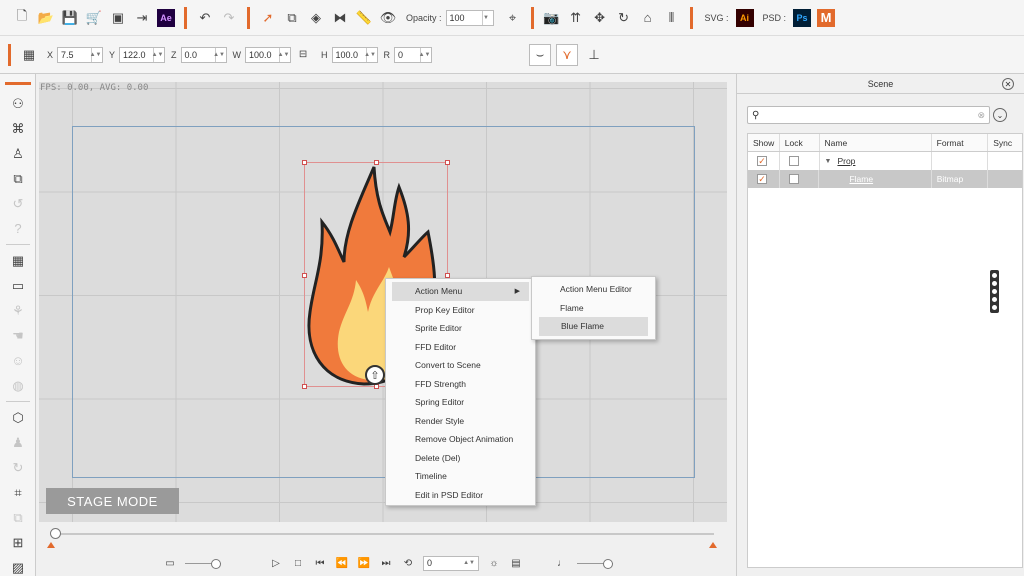 This screenshot has width=1024, height=576. Describe the element at coordinates (354, 54) in the screenshot. I see `h-input: 100.0 ▲▼` at that location.